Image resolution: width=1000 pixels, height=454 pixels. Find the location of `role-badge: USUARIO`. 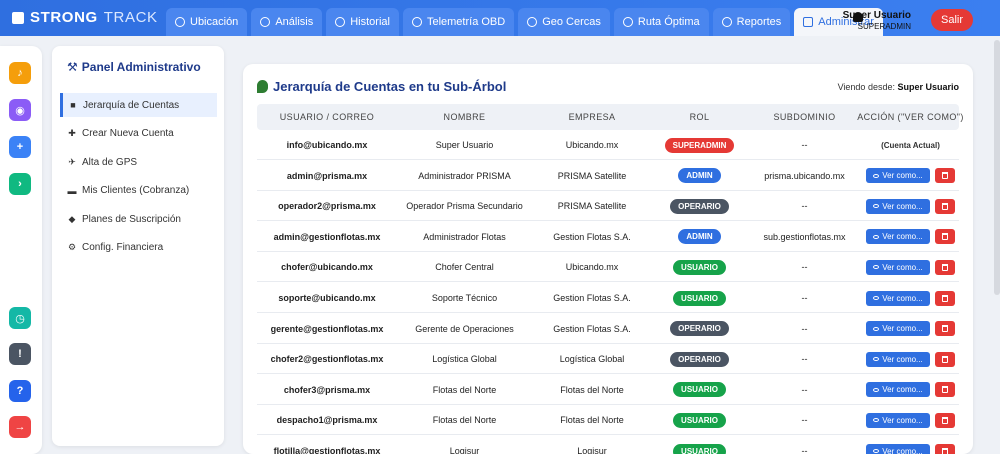

role-badge: USUARIO is located at coordinates (699, 267).